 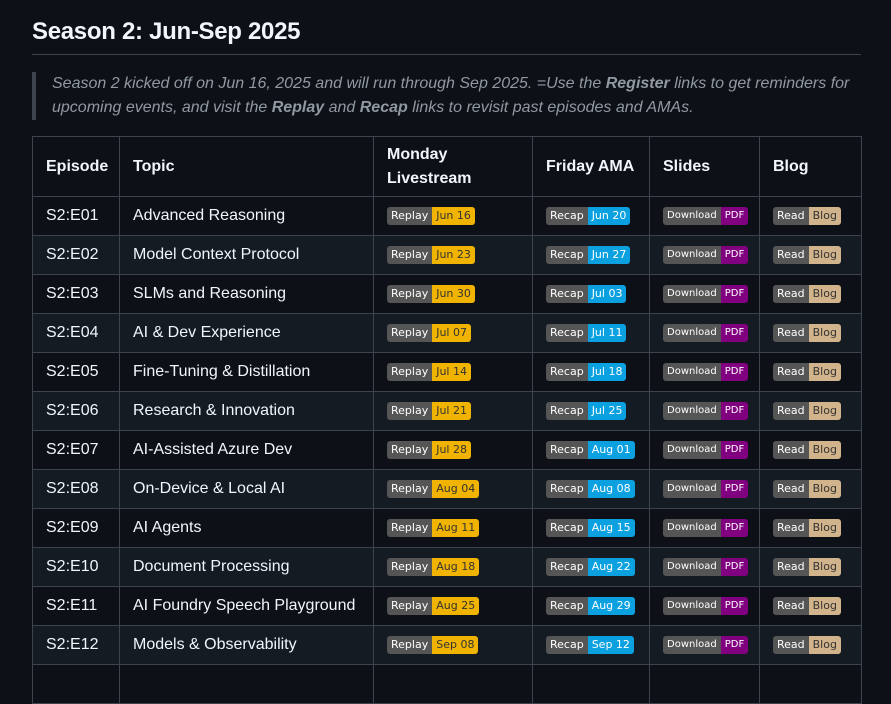 I want to click on livestream-cell: Replay Jul 21, so click(x=453, y=411).